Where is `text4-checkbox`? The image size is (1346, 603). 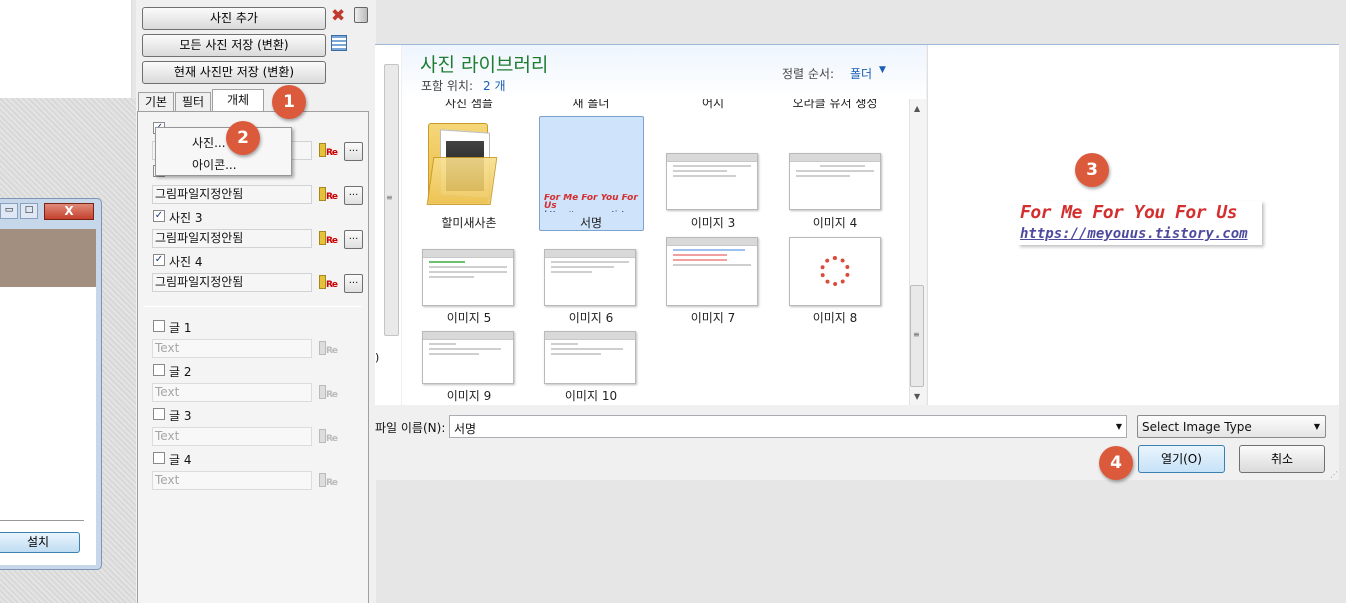 text4-checkbox is located at coordinates (159, 458).